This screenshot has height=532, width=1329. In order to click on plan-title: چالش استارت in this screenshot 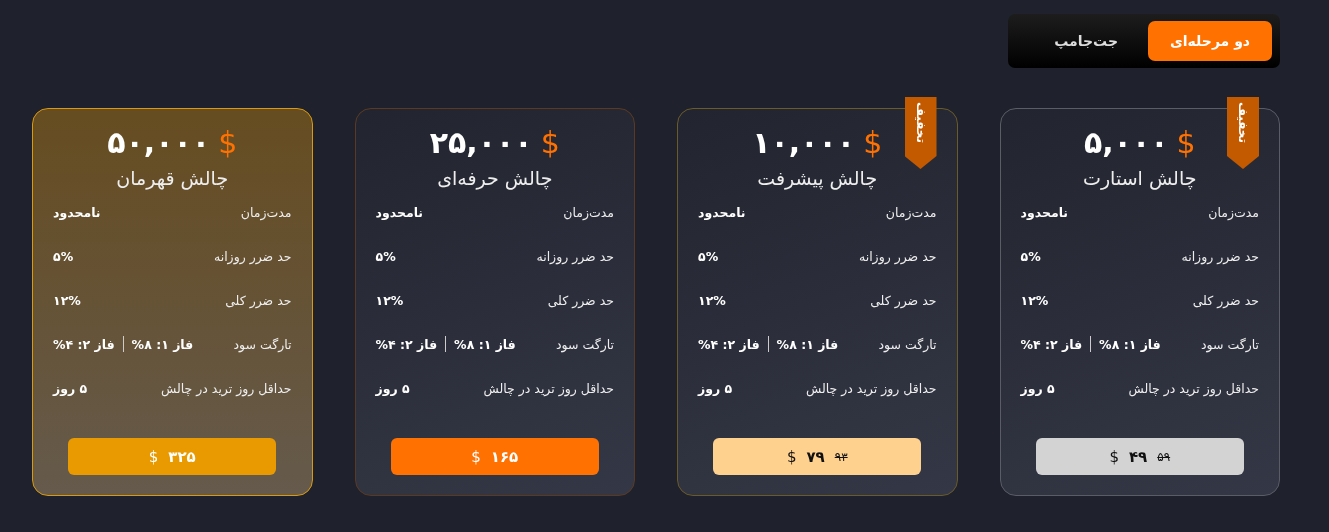, I will do `click(1140, 178)`.